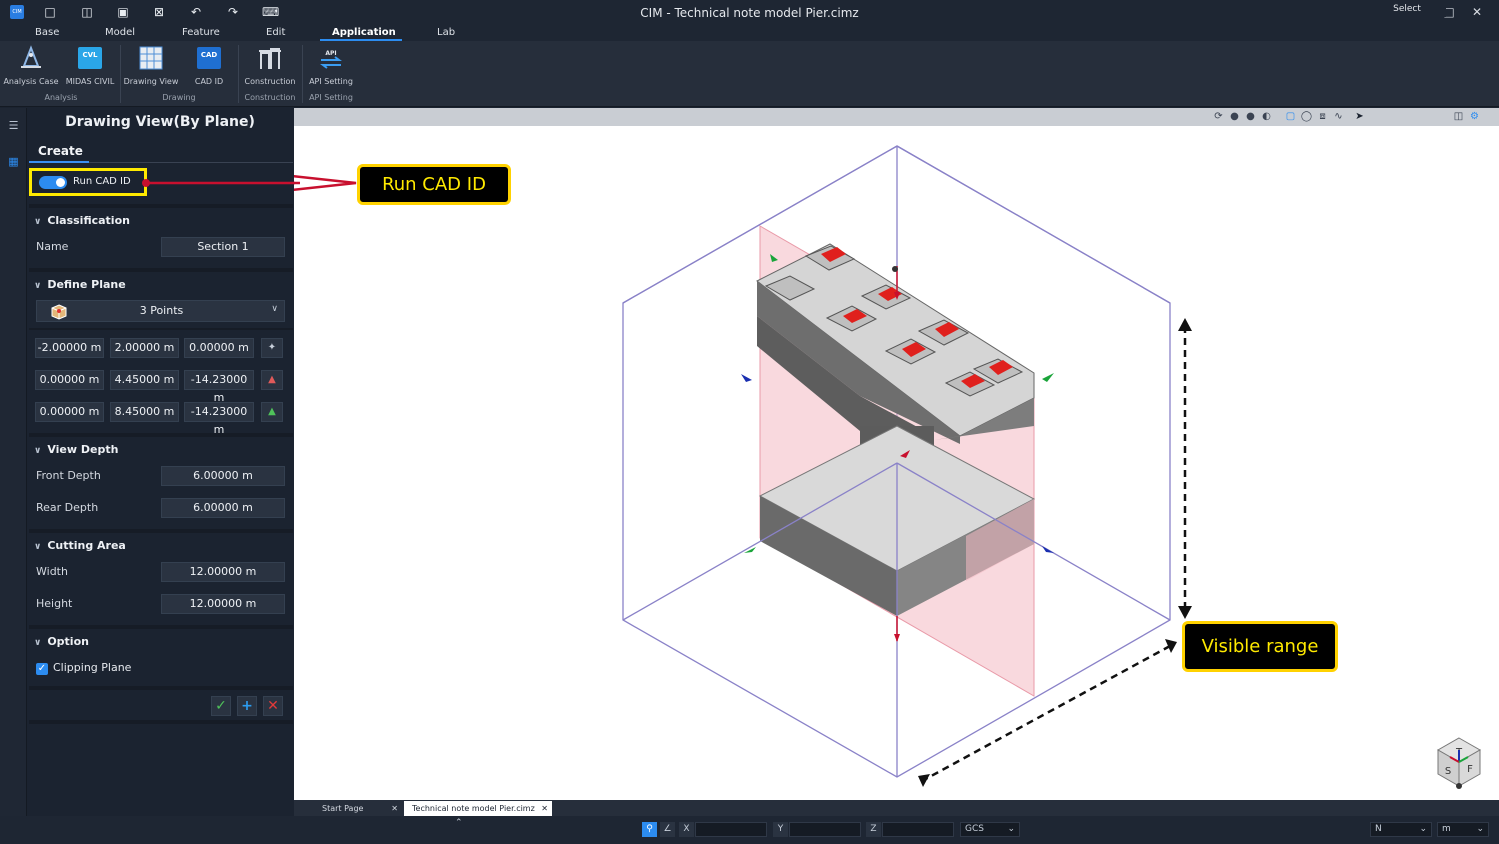  Describe the element at coordinates (1459, 763) in the screenshot. I see `navigation-cube: T S F` at that location.